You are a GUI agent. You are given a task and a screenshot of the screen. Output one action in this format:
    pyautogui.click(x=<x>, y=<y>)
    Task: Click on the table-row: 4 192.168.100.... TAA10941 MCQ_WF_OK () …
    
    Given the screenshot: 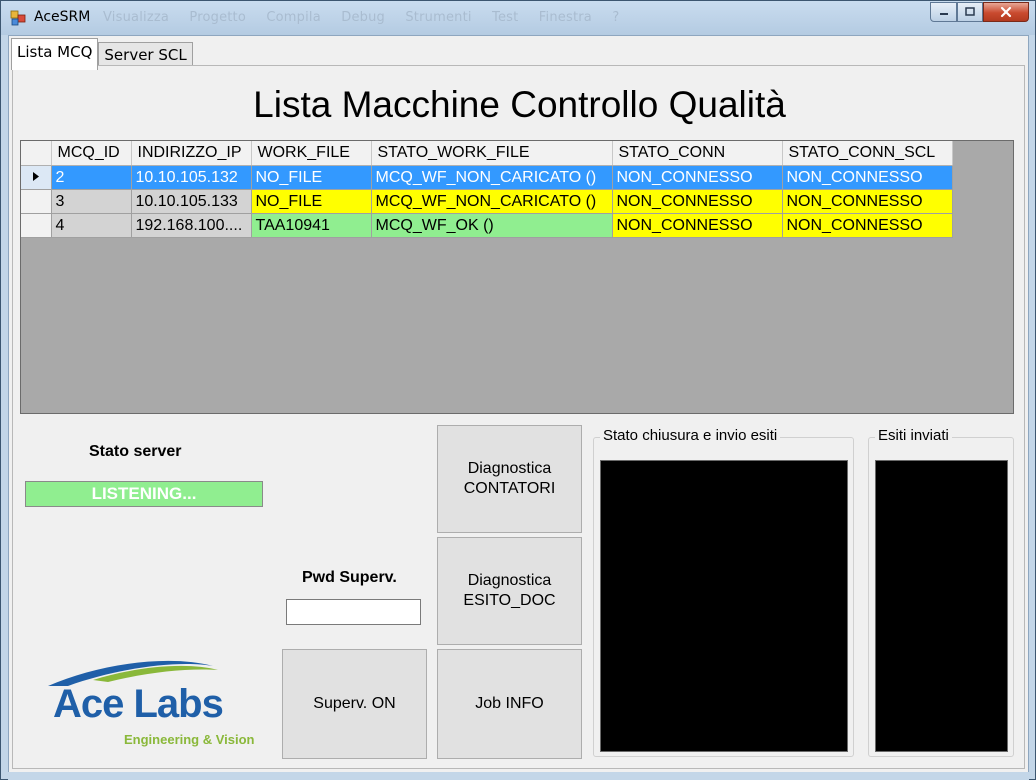 What is the action you would take?
    pyautogui.click(x=487, y=225)
    